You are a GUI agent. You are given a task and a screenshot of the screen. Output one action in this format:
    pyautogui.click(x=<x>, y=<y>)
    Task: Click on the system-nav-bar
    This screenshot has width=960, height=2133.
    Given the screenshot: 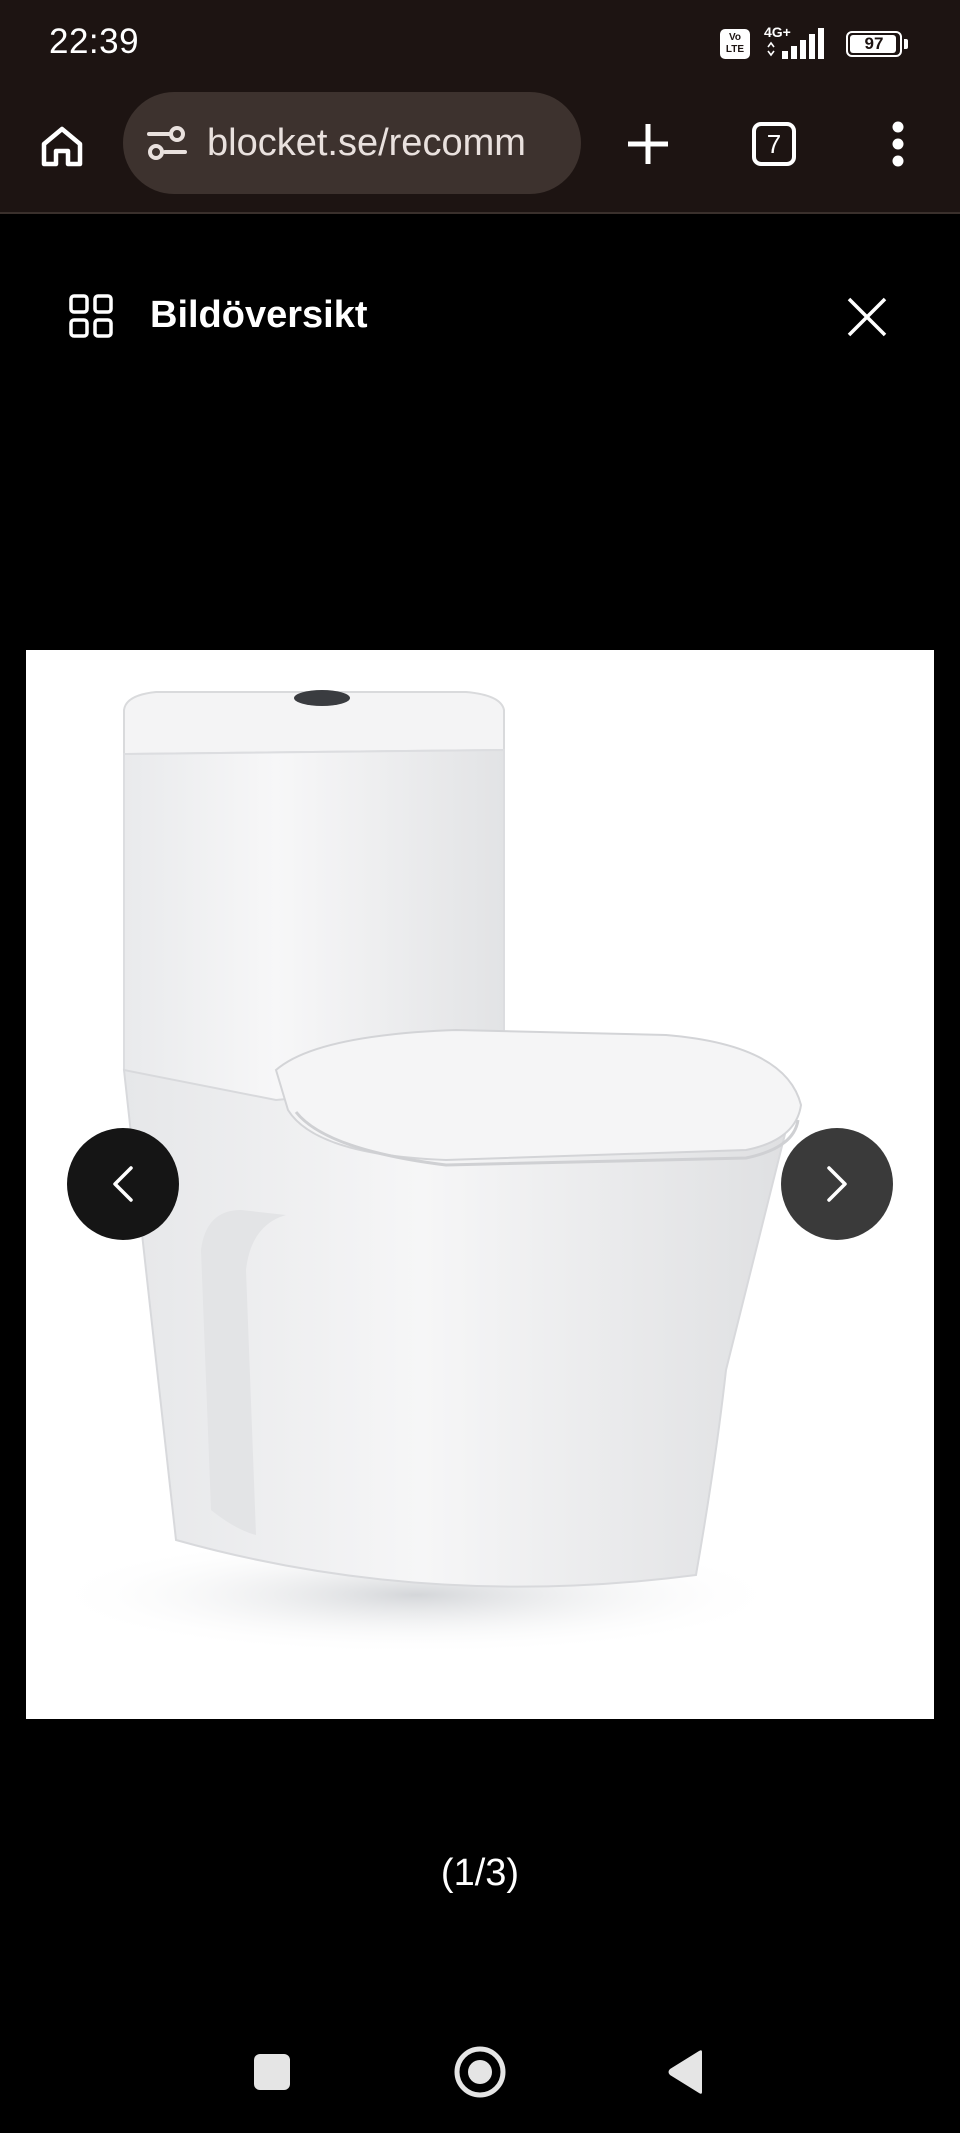 What is the action you would take?
    pyautogui.click(x=480, y=2070)
    